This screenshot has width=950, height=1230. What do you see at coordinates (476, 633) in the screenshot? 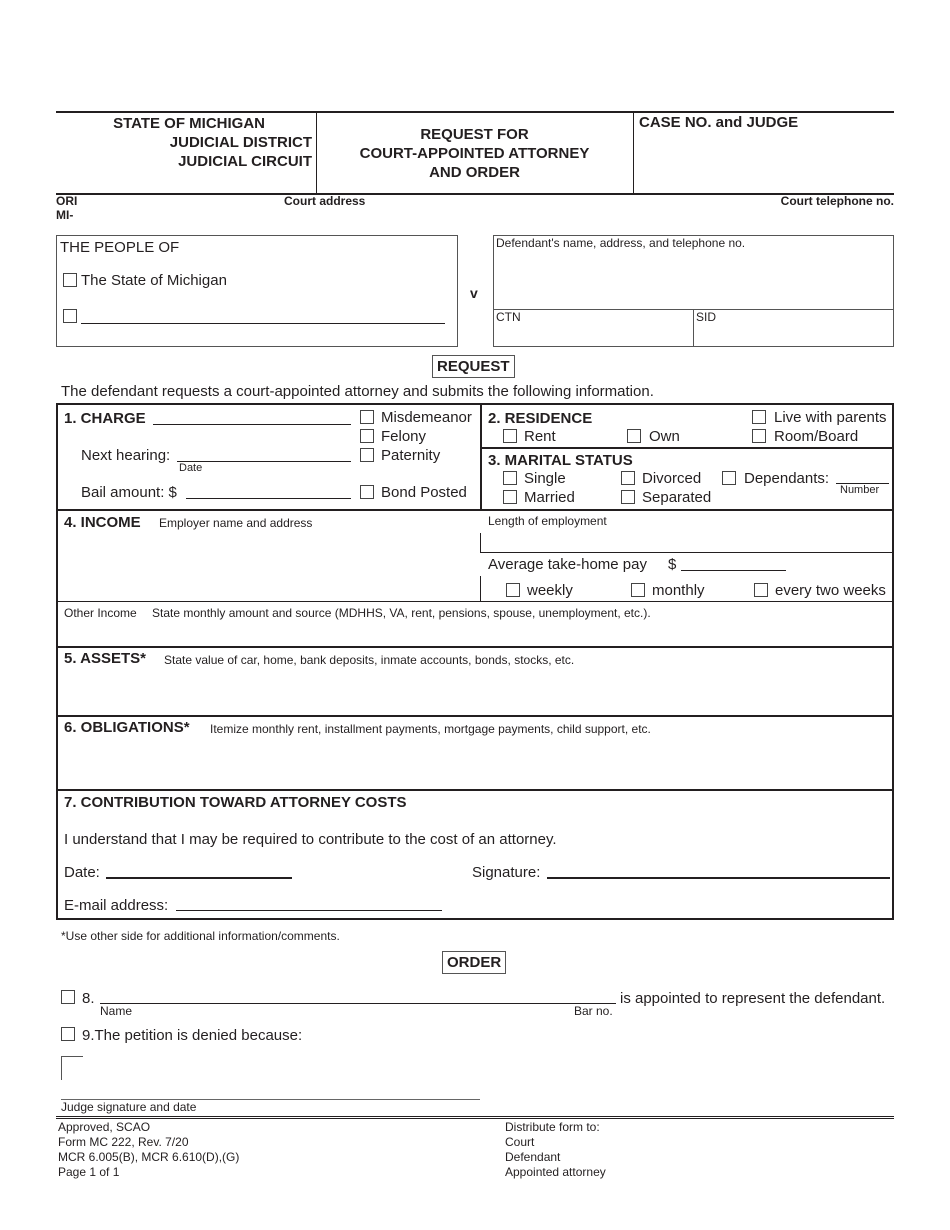
I see `other-income-field` at bounding box center [476, 633].